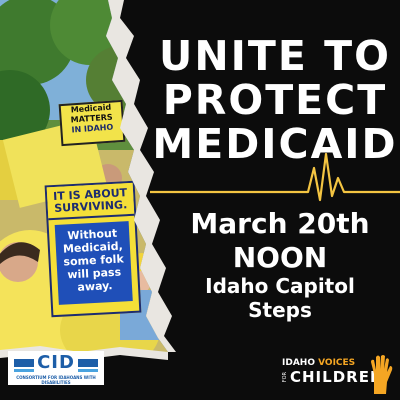 The width and height of the screenshot is (400, 400). I want to click on cid-logo-name: CID, so click(56, 362).